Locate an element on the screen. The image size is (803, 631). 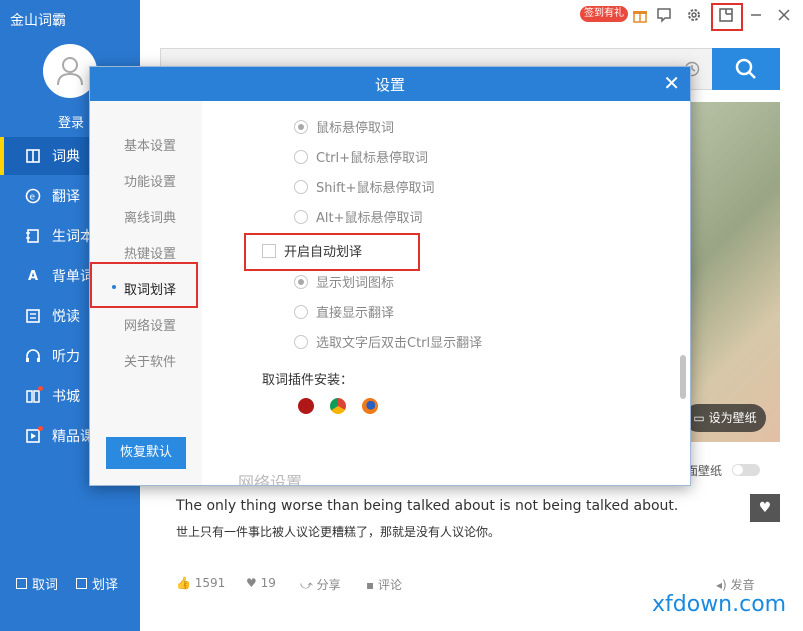
quci-checkbox is located at coordinates (21, 583).